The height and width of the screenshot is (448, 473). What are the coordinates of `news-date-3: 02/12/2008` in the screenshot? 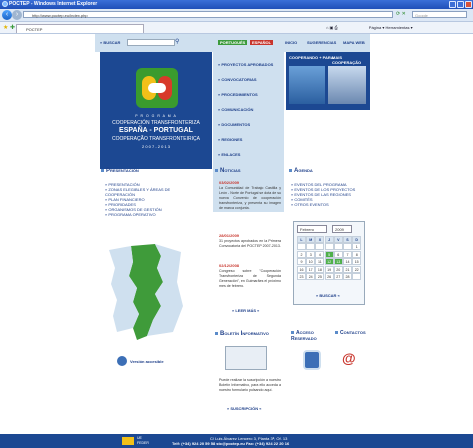 It's located at (229, 265).